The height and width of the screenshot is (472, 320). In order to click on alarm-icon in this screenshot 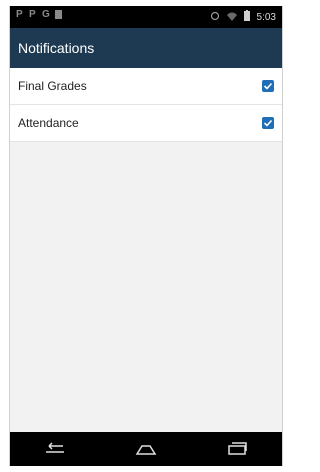, I will do `click(215, 17)`.